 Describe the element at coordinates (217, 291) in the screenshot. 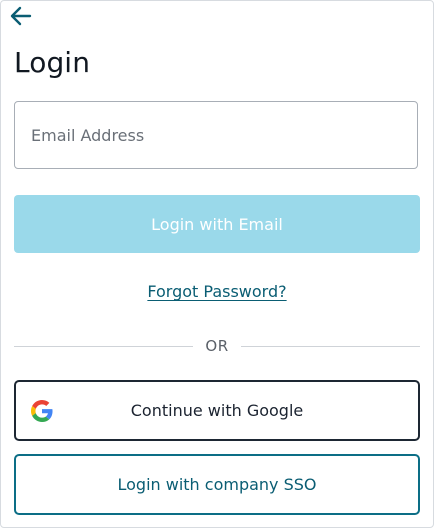

I see `forgot-password-link: Forgot Password?` at that location.